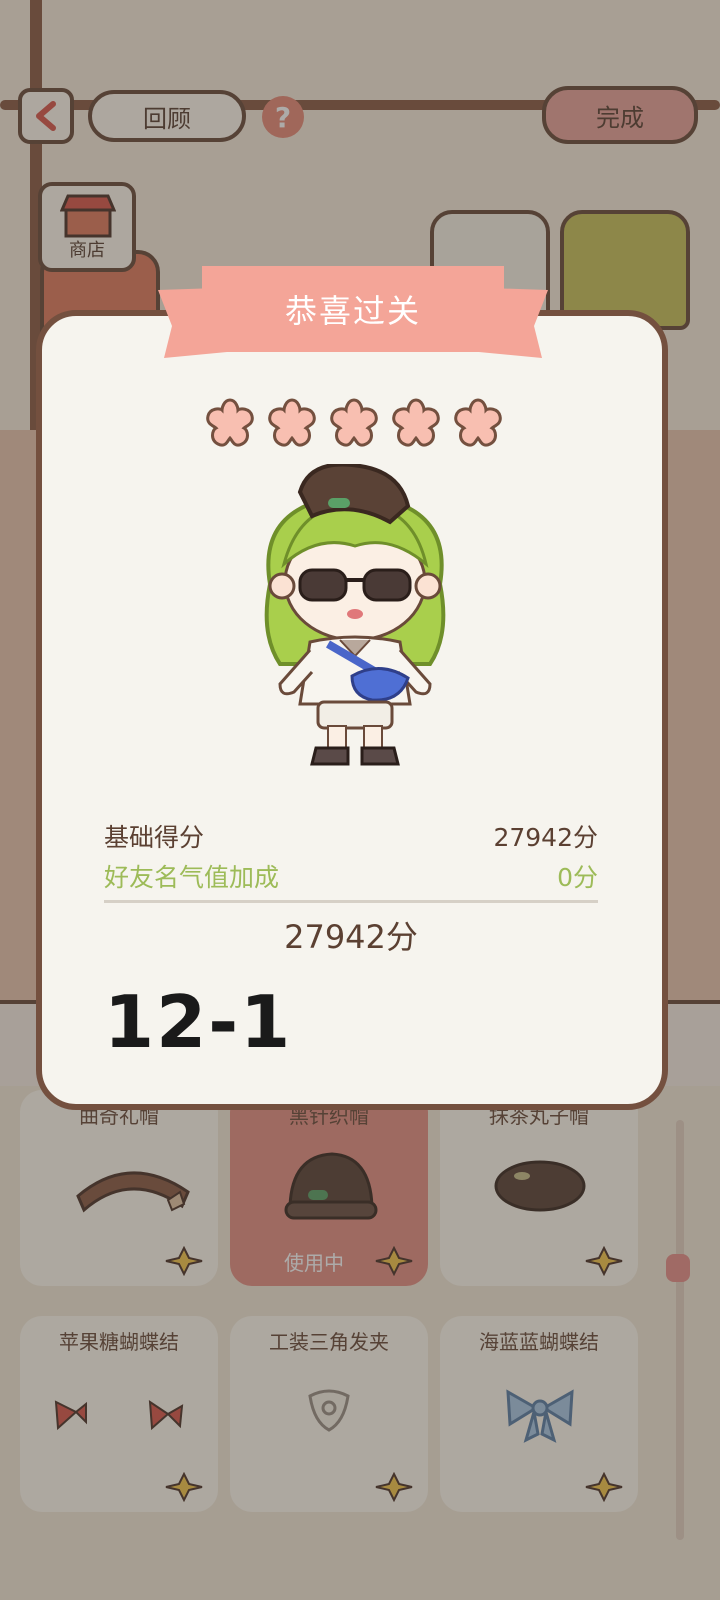 The width and height of the screenshot is (720, 1600). What do you see at coordinates (355, 615) in the screenshot?
I see `dressed-character` at bounding box center [355, 615].